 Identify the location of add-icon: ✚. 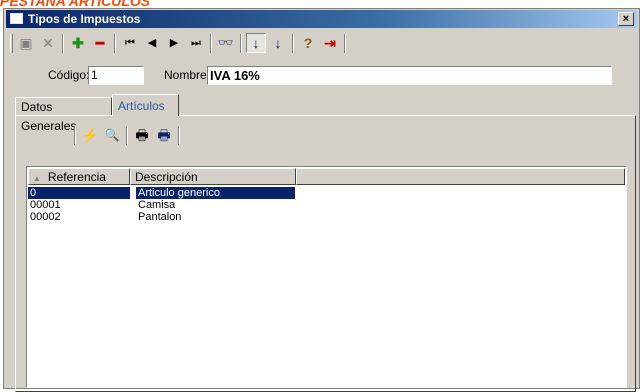
(78, 43).